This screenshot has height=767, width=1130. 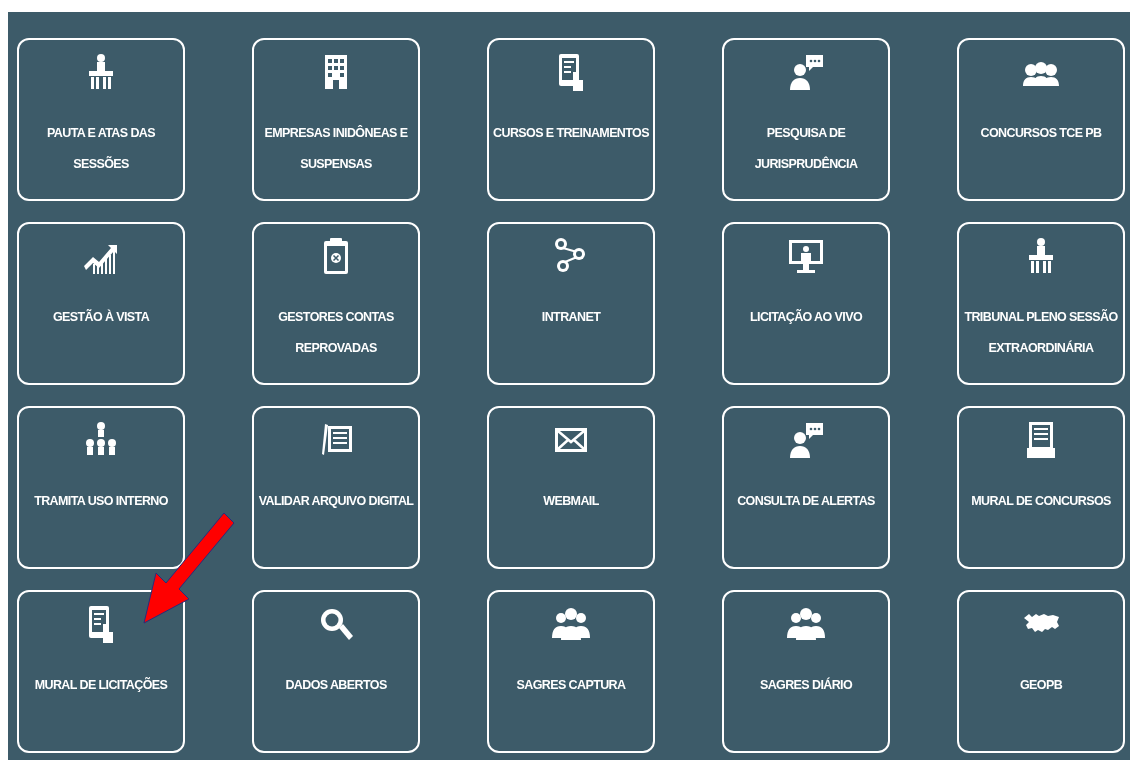 I want to click on menu-tile: TRAMITA USO INTERNO, so click(x=101, y=487).